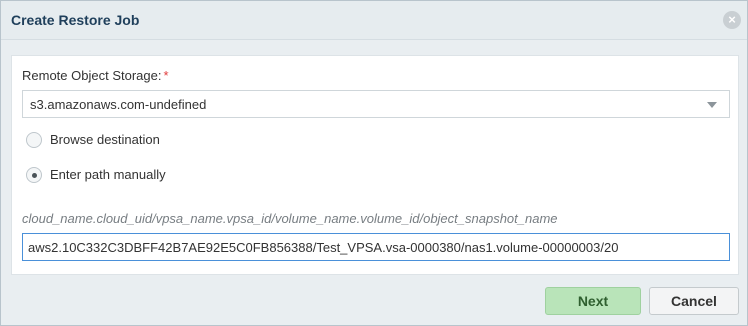  I want to click on close-icon: ×, so click(732, 20).